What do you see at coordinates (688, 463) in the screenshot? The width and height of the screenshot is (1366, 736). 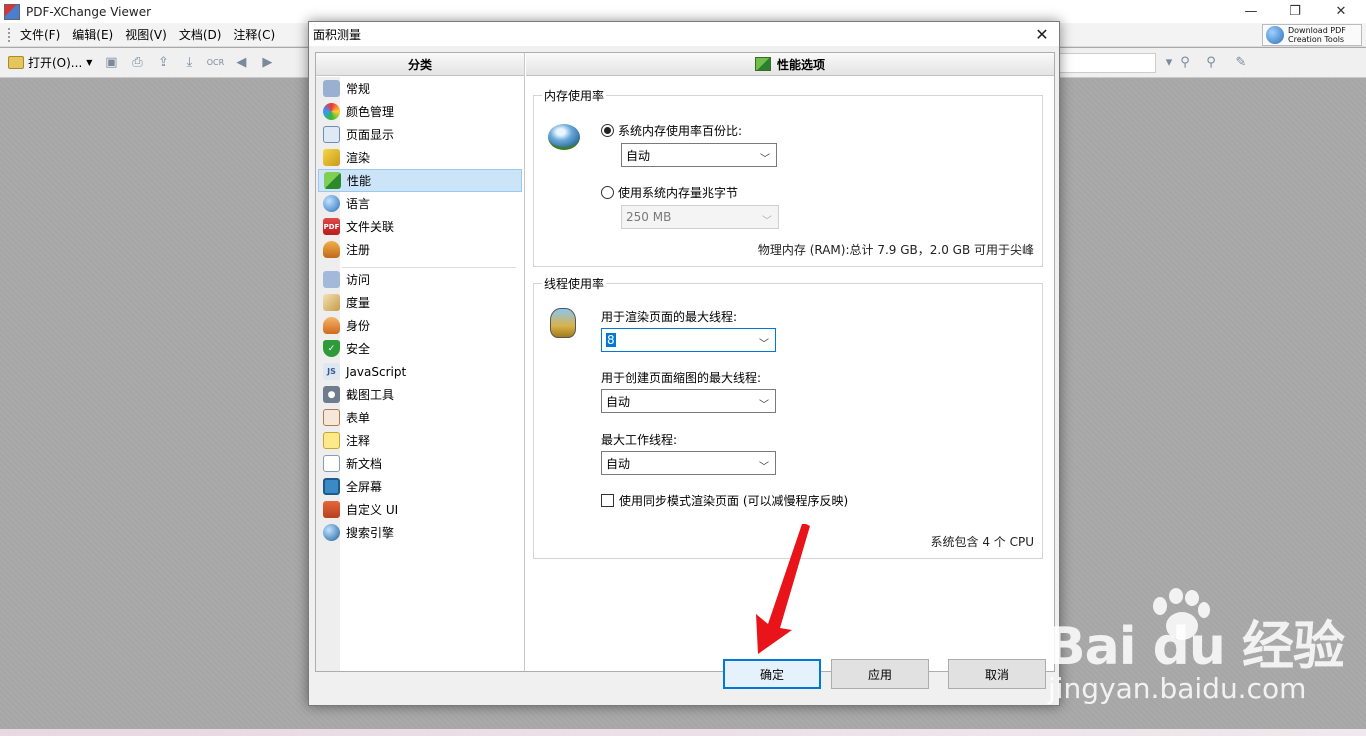 I see `worker-threads-combo: 自动 ﹀` at bounding box center [688, 463].